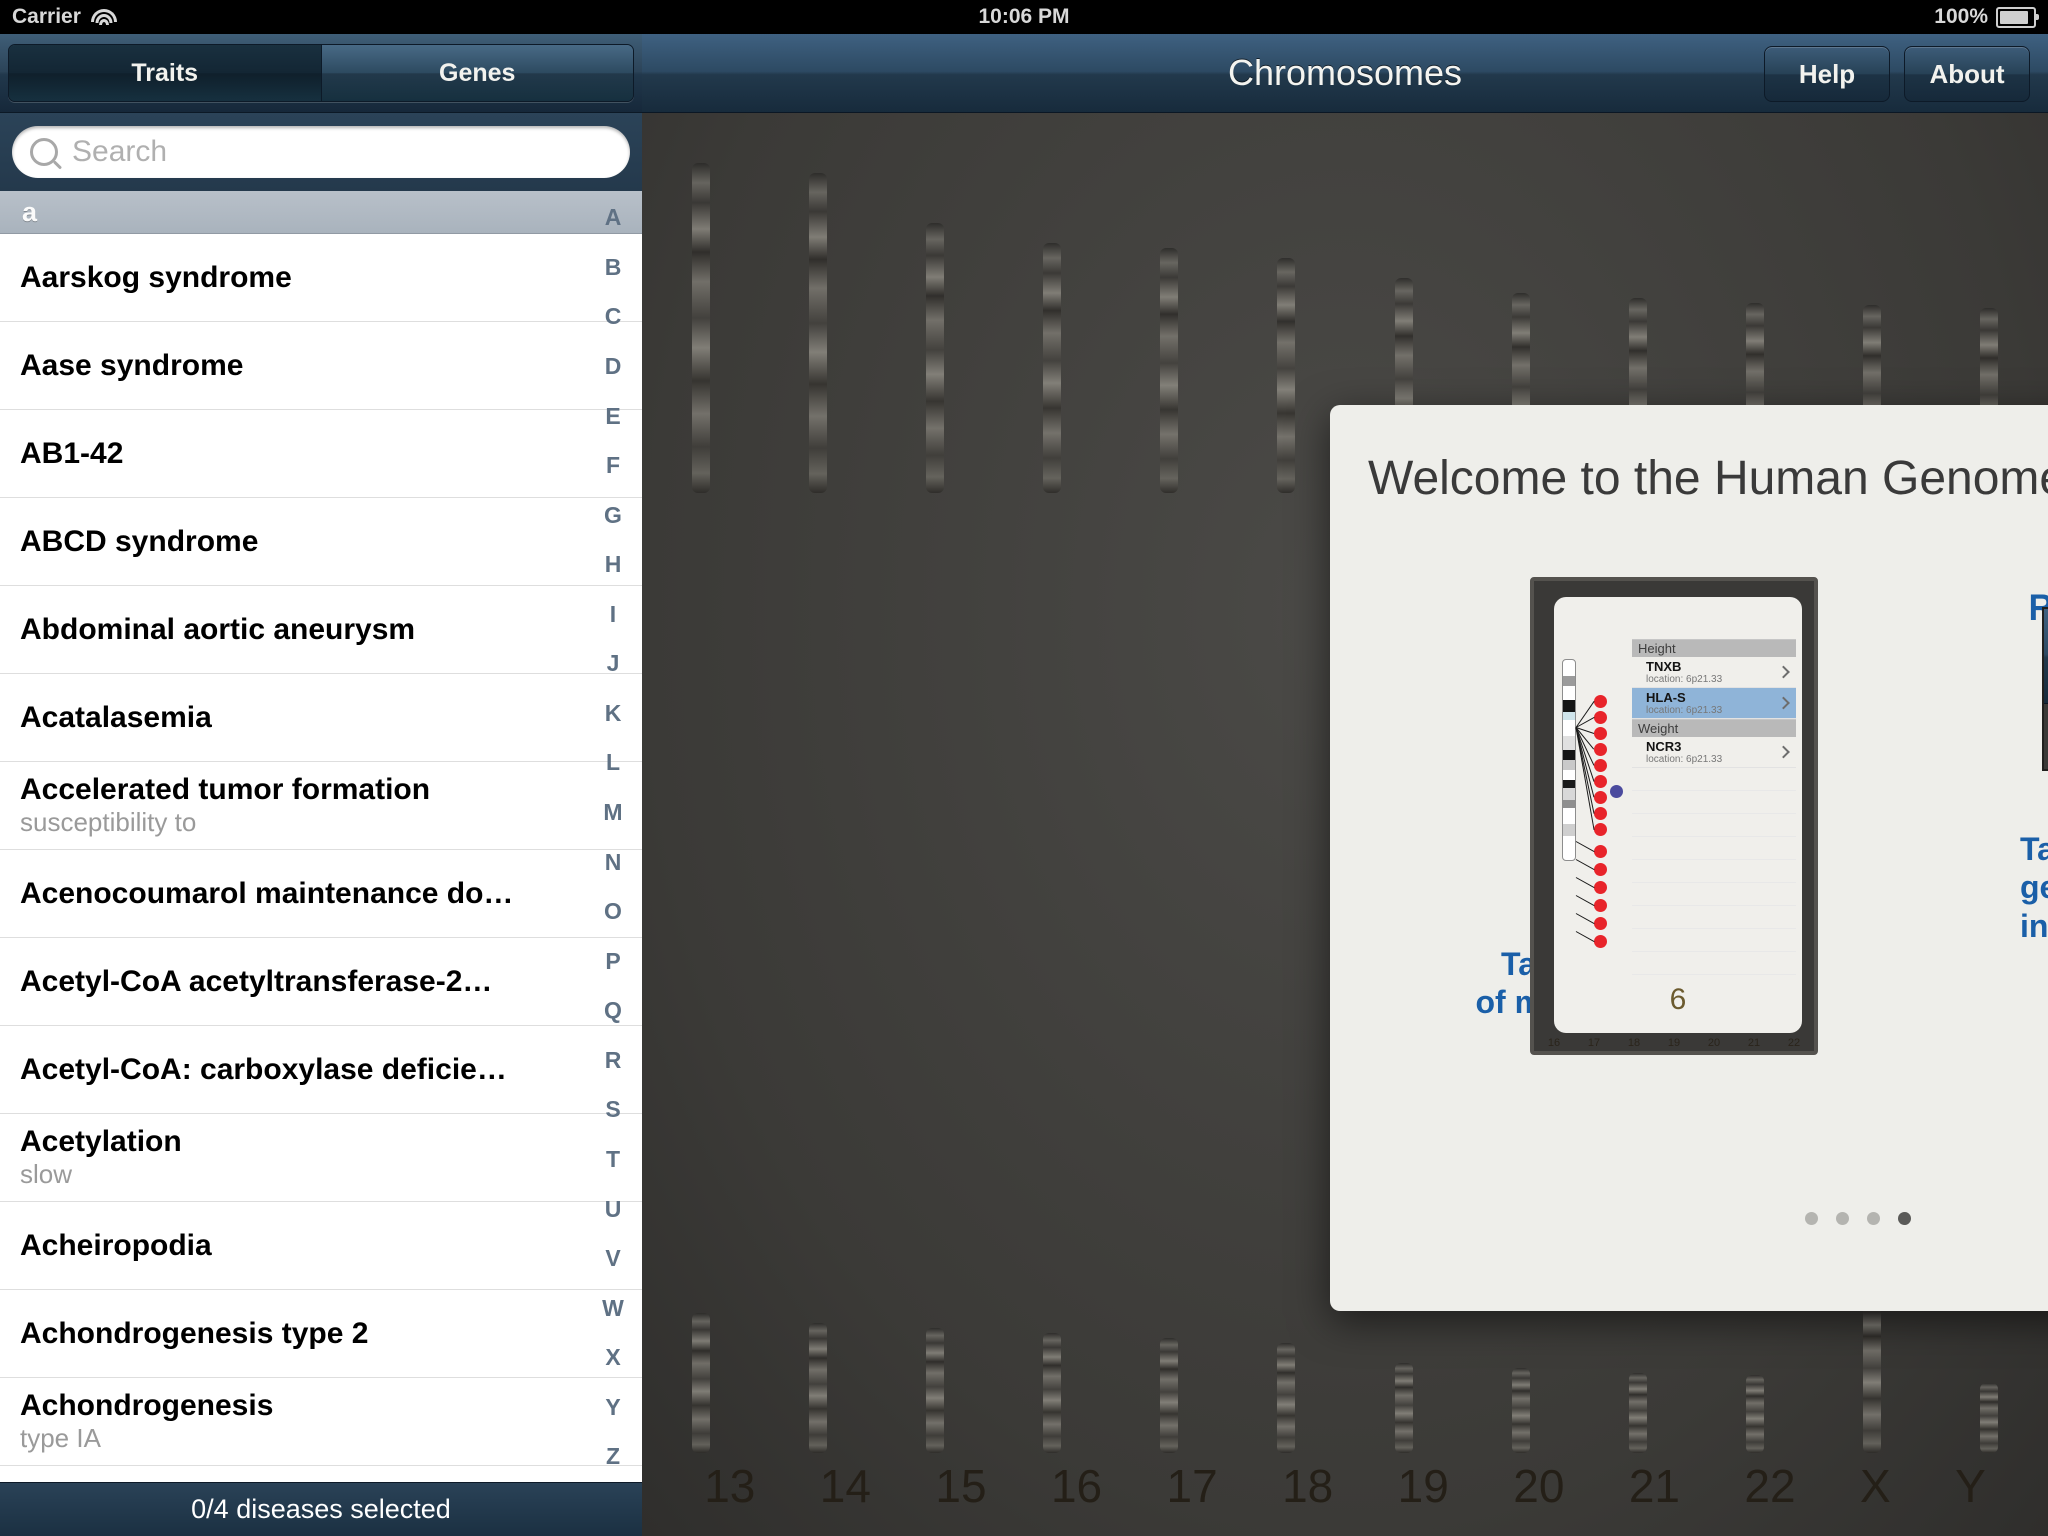 The width and height of the screenshot is (2048, 1536). Describe the element at coordinates (612, 812) in the screenshot. I see `alphabet-index-m: M` at that location.